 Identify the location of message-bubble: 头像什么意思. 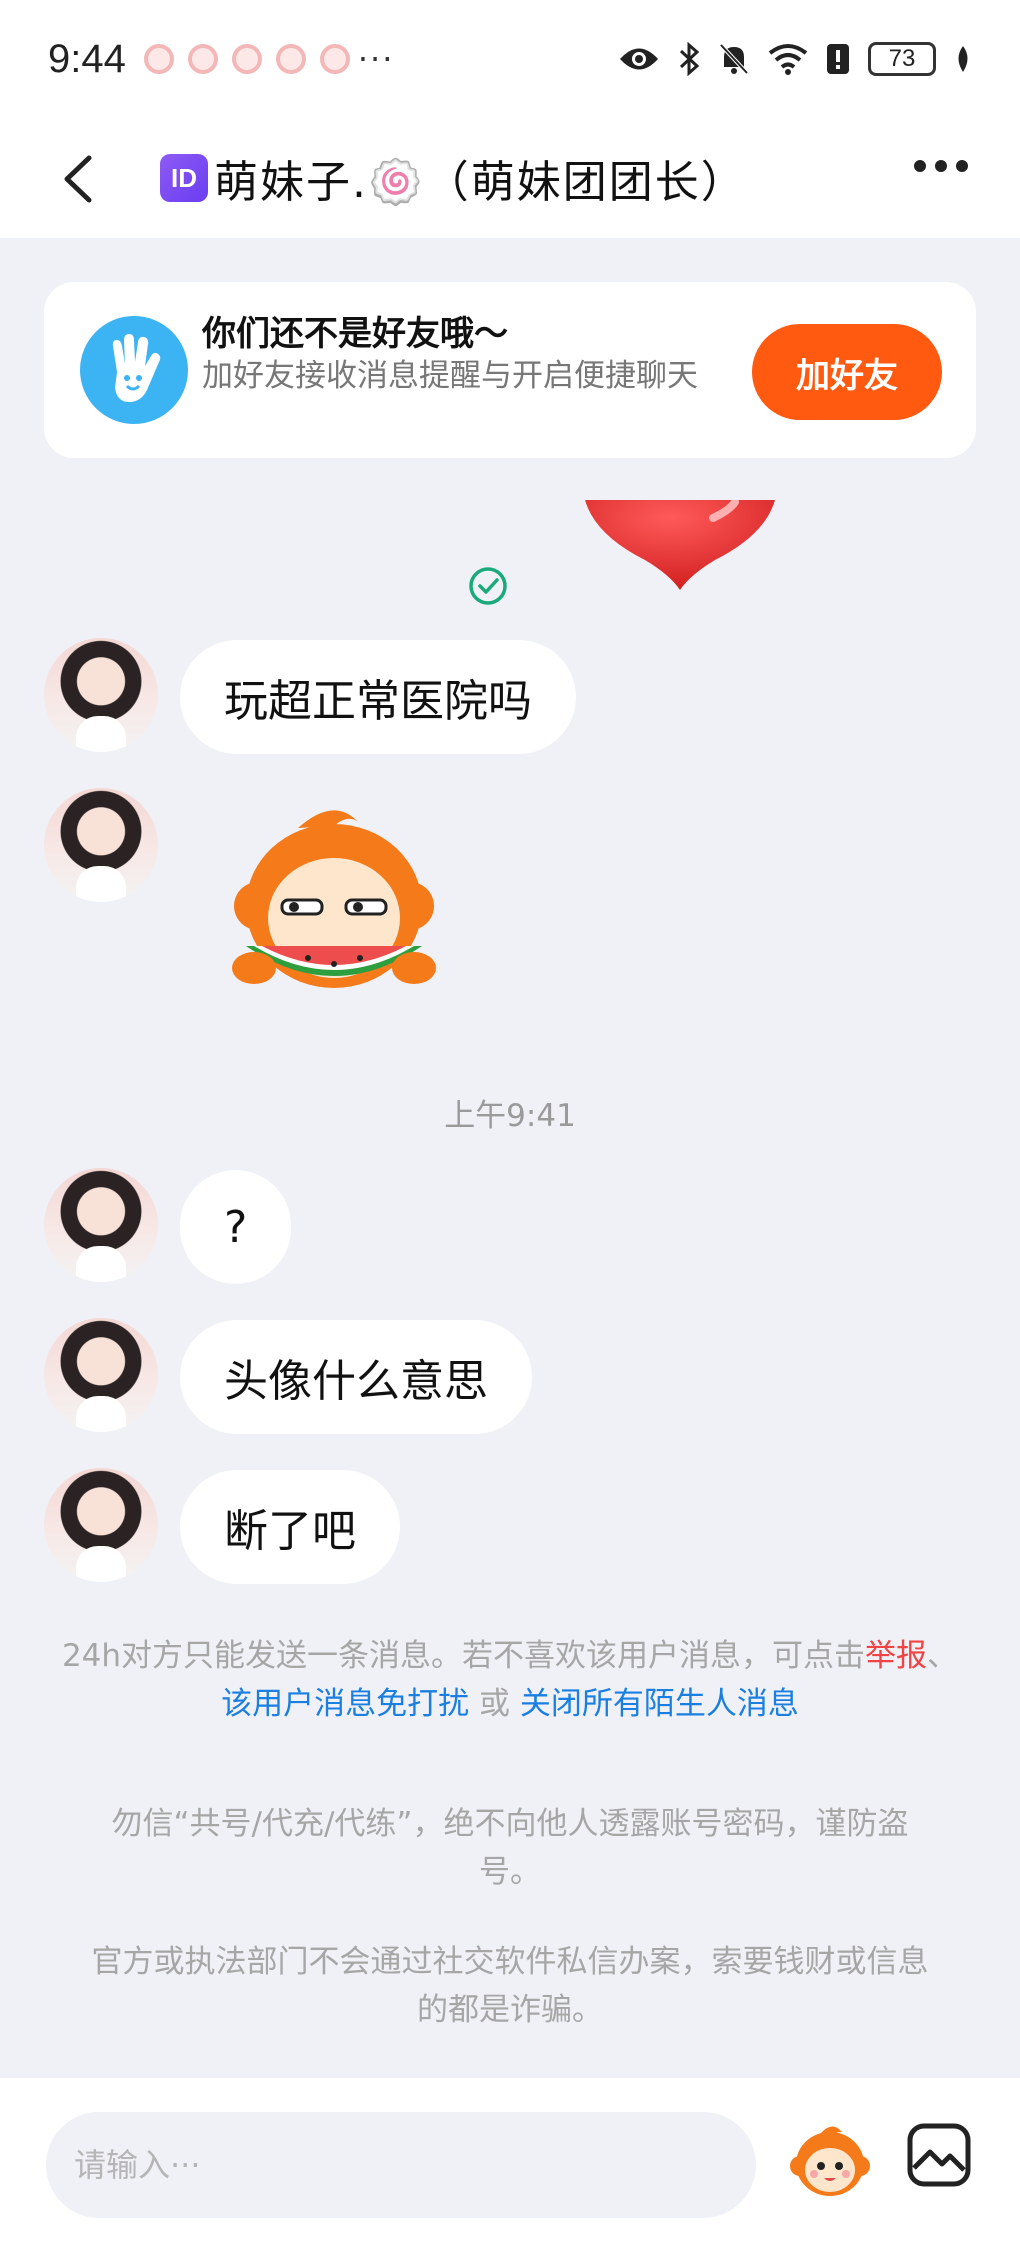
(356, 1377).